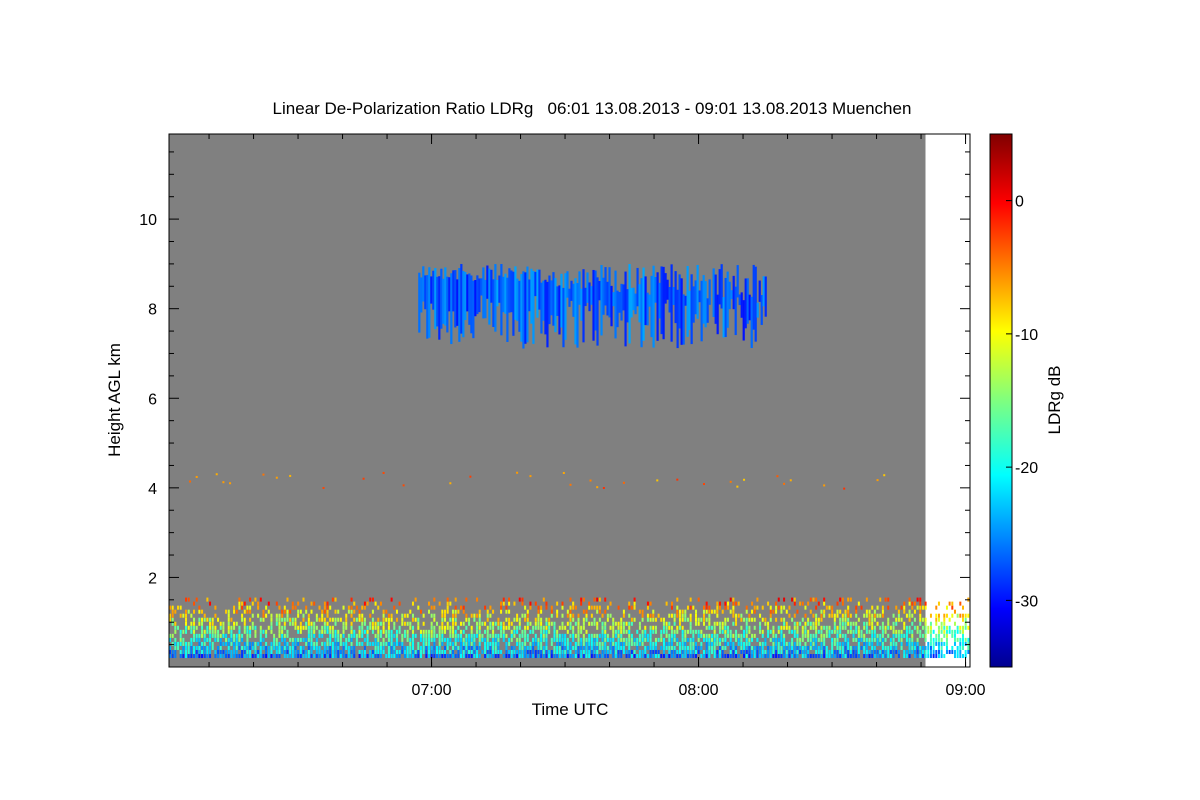  What do you see at coordinates (152, 578) in the screenshot?
I see `y-tick-label: 2` at bounding box center [152, 578].